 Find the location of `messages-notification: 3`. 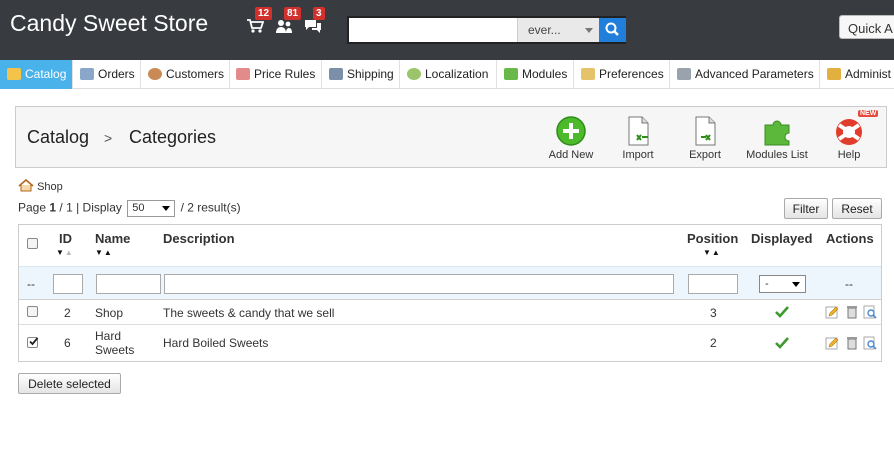

messages-notification: 3 is located at coordinates (315, 21).